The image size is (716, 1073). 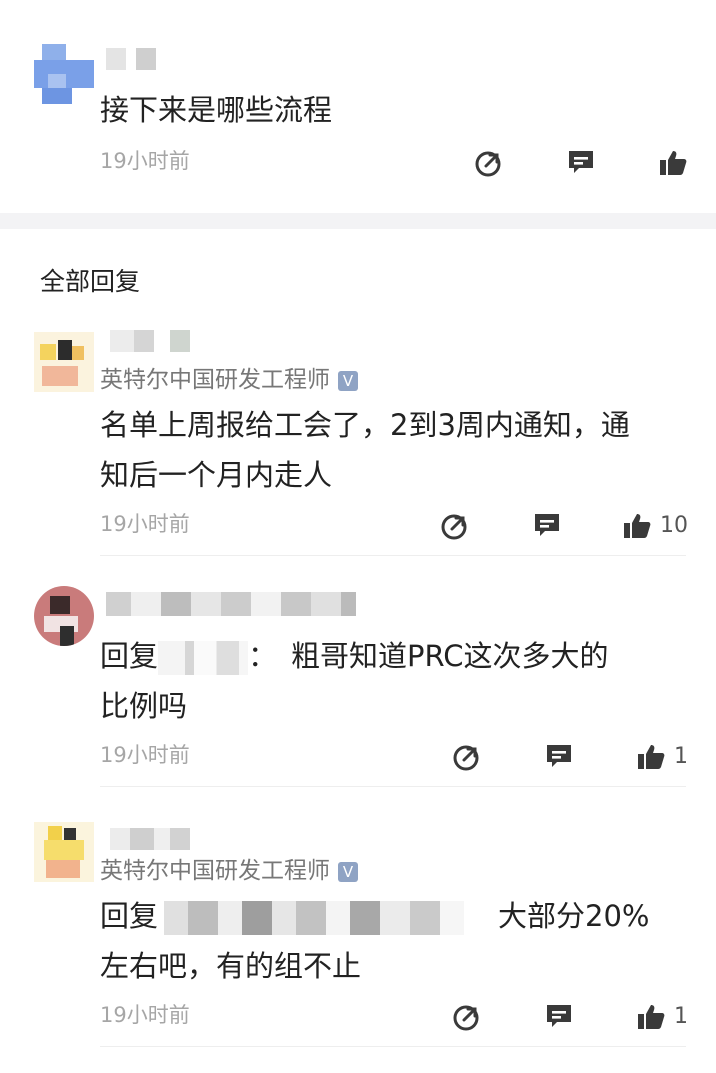 I want to click on reply-text-line2: 比例吗, so click(x=144, y=706).